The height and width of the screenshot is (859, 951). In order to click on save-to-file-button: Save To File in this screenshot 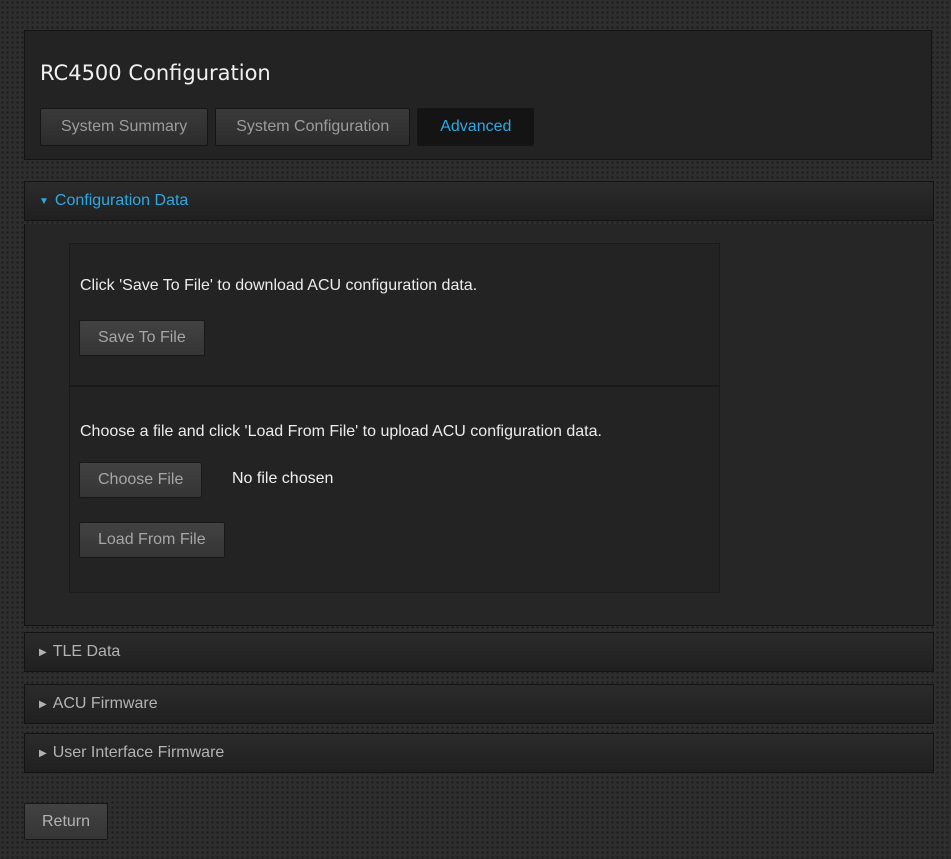, I will do `click(142, 338)`.